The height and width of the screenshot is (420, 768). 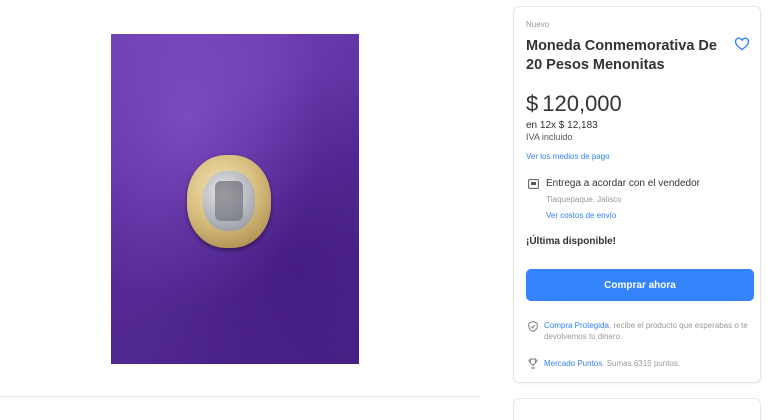 I want to click on coin-detail, so click(x=229, y=201).